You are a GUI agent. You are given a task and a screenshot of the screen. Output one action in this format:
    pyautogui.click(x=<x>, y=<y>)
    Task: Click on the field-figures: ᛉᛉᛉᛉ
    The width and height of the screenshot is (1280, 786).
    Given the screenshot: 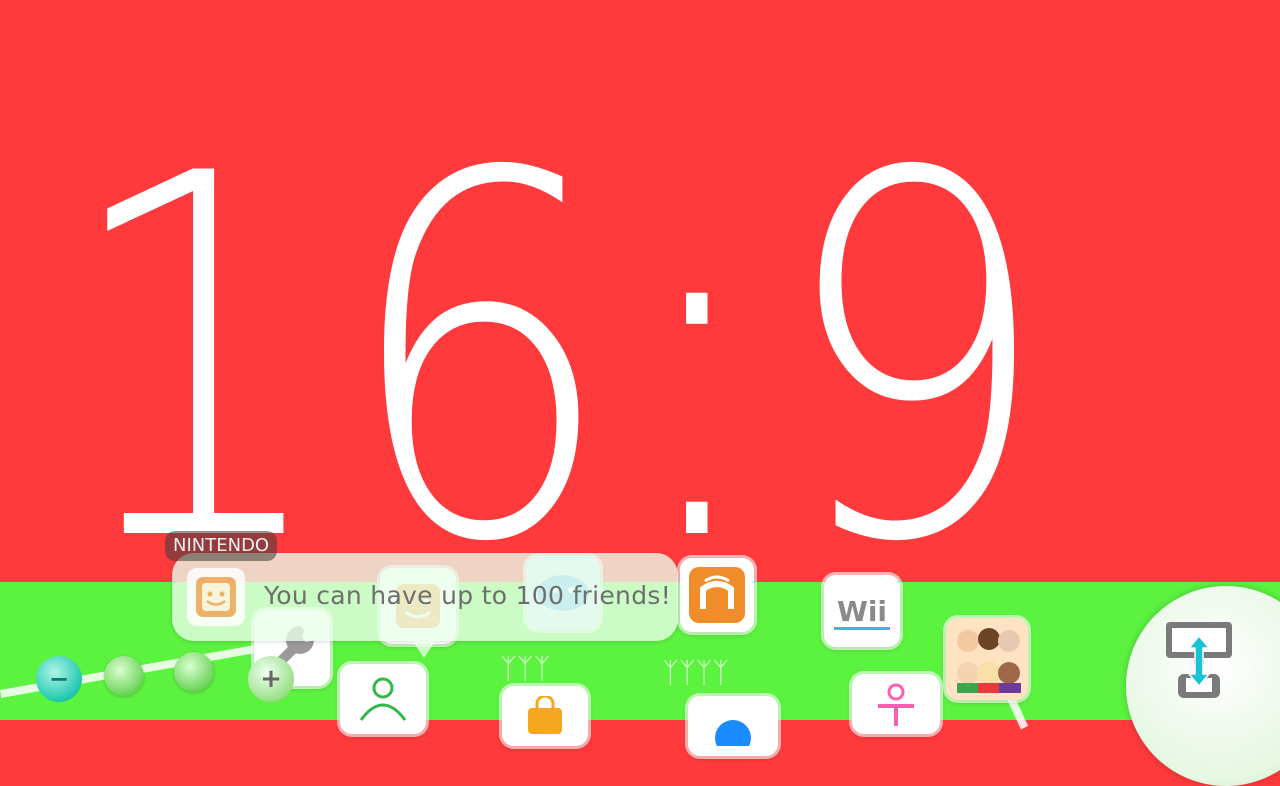 What is the action you would take?
    pyautogui.click(x=696, y=672)
    